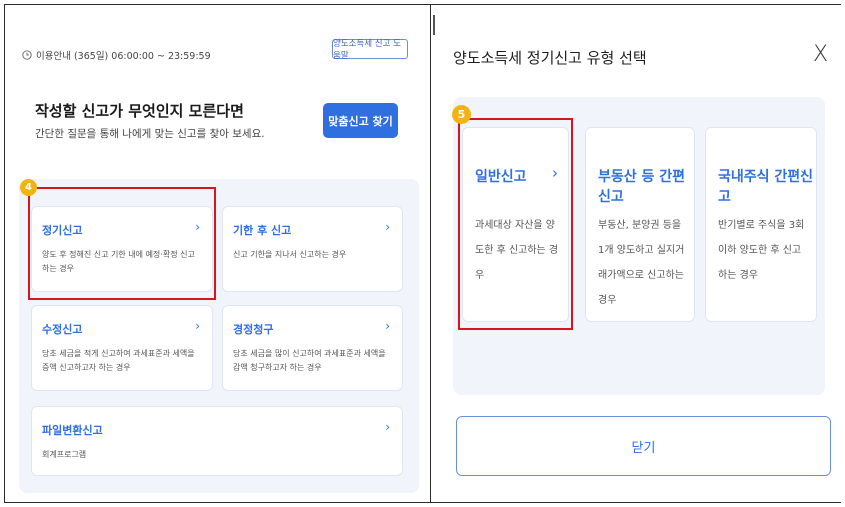  Describe the element at coordinates (118, 360) in the screenshot. I see `card-desc: 당초 세금을 적게 신고하여 과세표준과 세액을 증액 신고하고자 하는 경우` at that location.